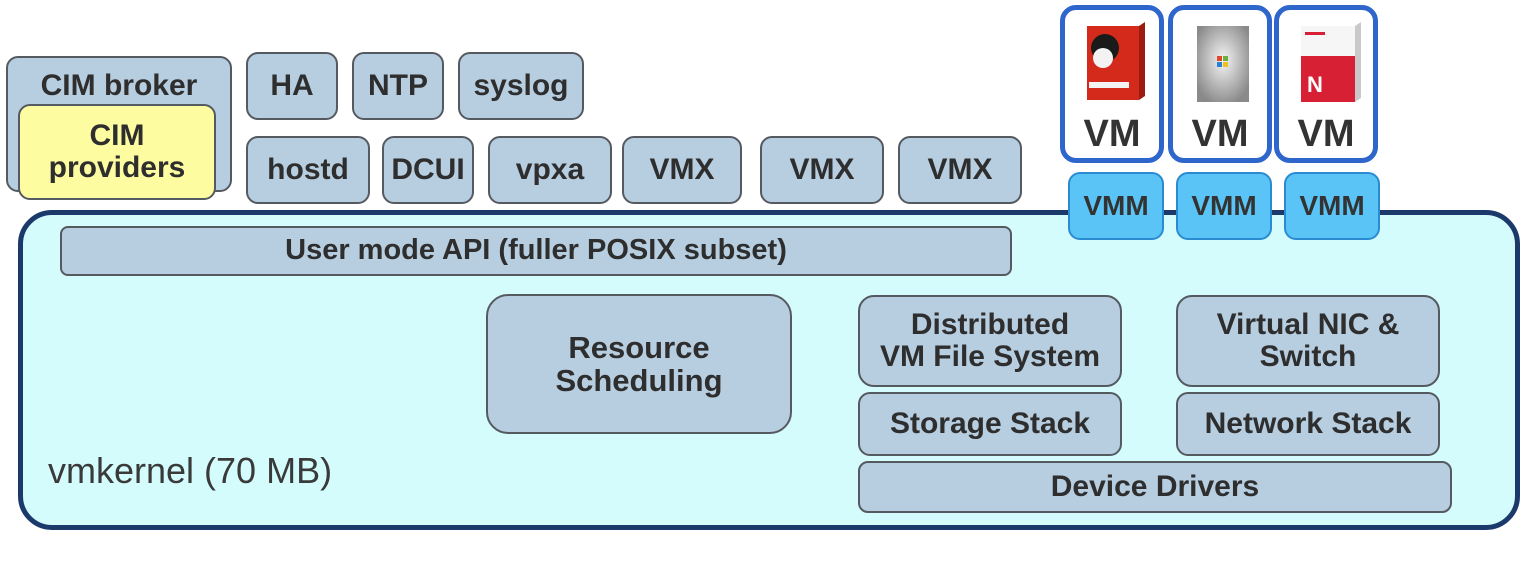 The height and width of the screenshot is (582, 1536). I want to click on storage-stack-box: Storage Stack, so click(990, 424).